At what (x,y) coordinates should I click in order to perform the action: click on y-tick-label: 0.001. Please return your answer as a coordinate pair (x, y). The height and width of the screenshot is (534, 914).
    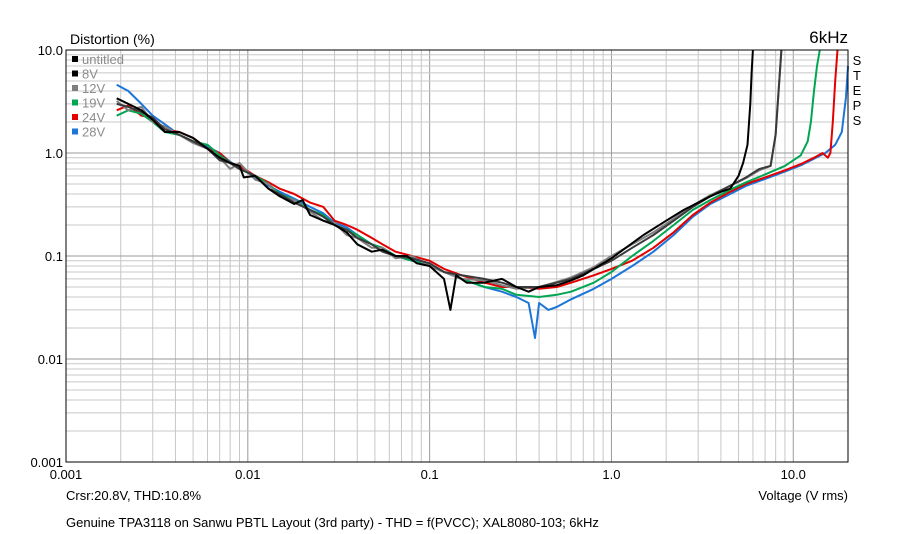
    Looking at the image, I should click on (46, 462).